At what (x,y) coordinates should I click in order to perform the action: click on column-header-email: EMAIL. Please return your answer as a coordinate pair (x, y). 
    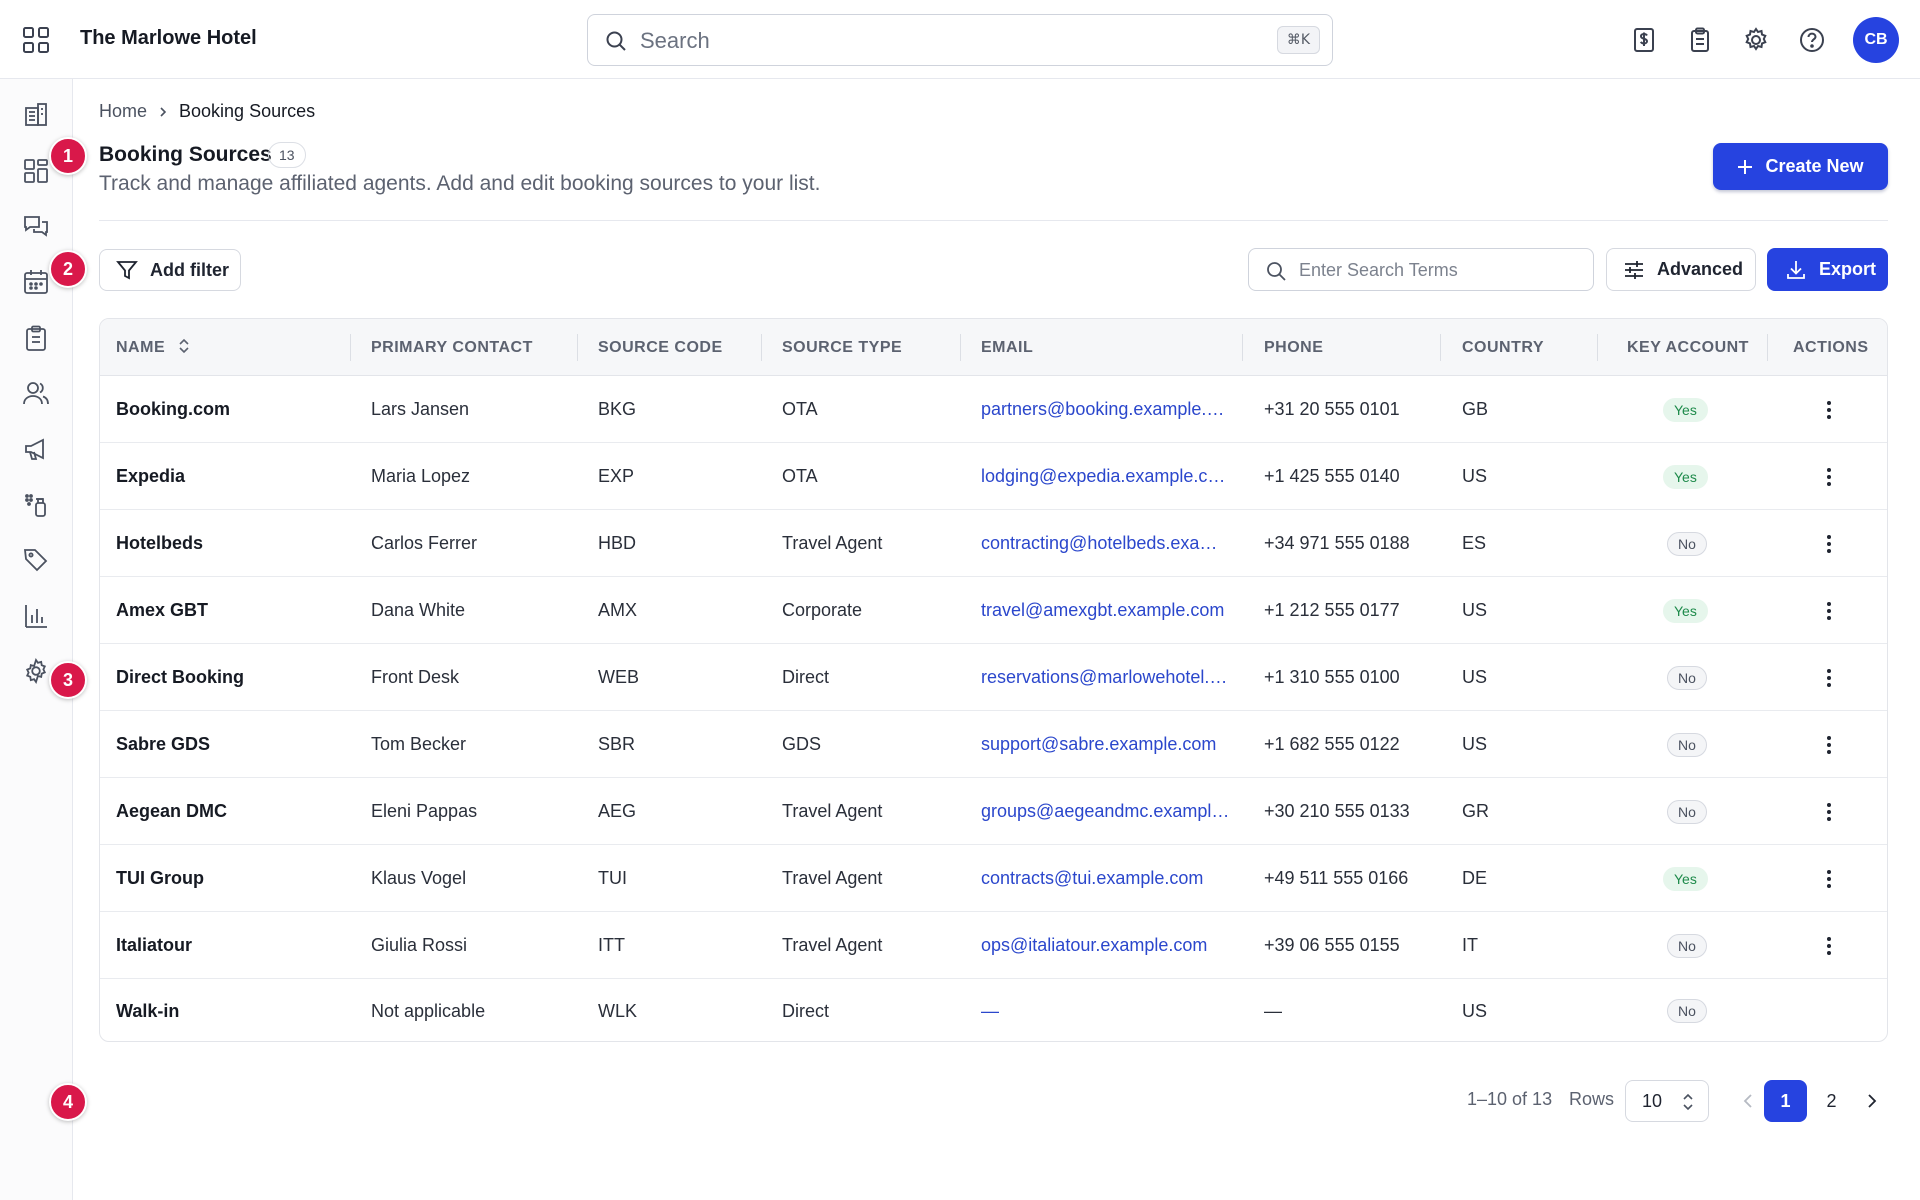
    Looking at the image, I should click on (1007, 347).